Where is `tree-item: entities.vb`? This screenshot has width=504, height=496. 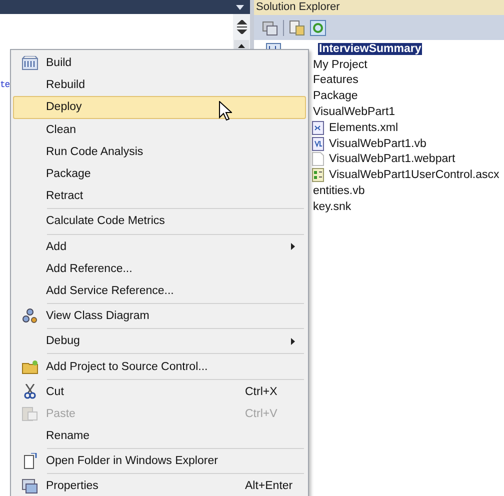
tree-item: entities.vb is located at coordinates (339, 191).